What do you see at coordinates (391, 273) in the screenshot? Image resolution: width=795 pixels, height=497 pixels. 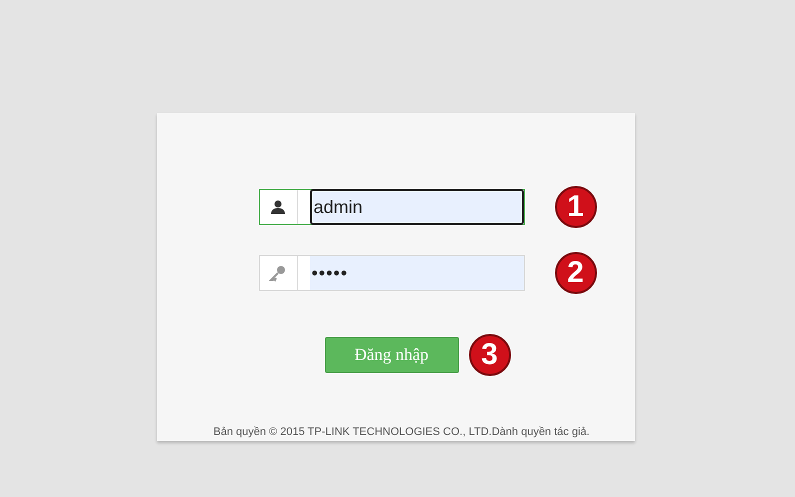 I see `password-field: •••••` at bounding box center [391, 273].